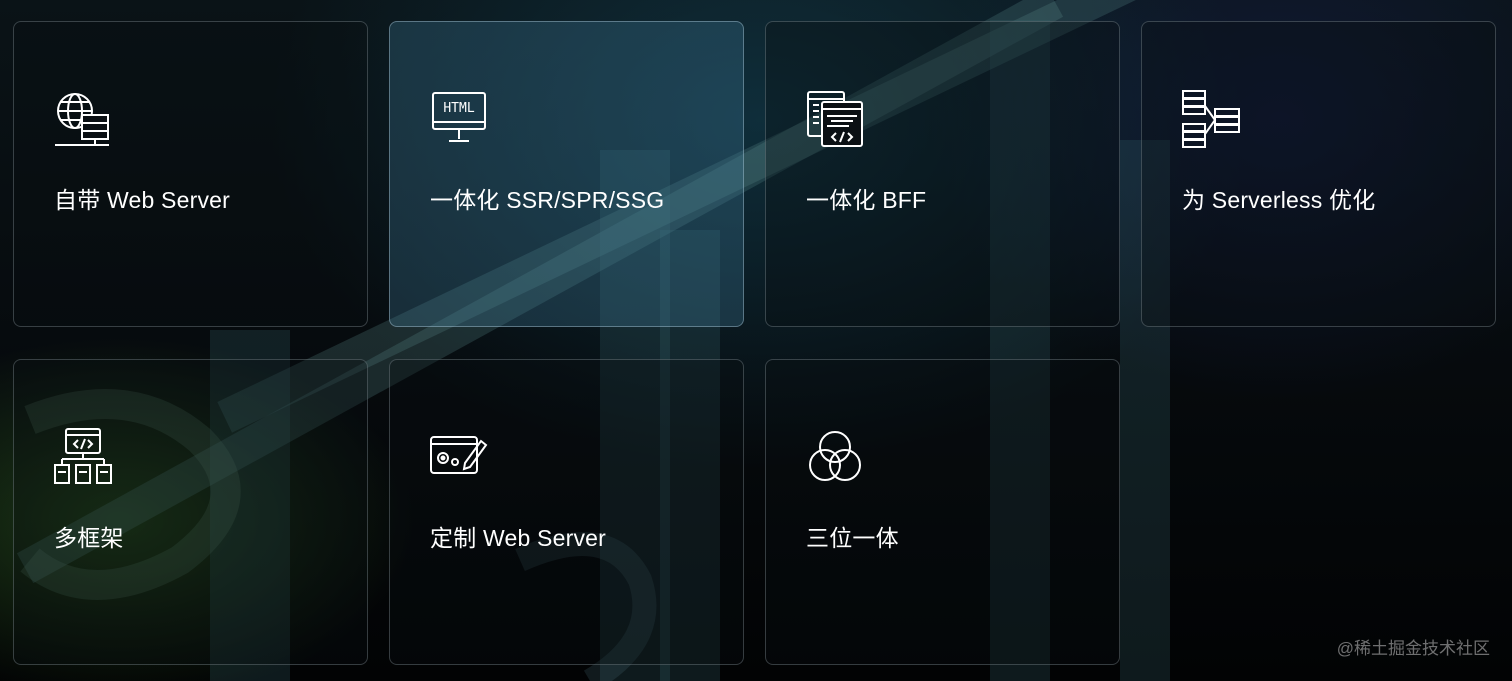  What do you see at coordinates (942, 174) in the screenshot?
I see `feature-card-bff: 一体化 BFF` at bounding box center [942, 174].